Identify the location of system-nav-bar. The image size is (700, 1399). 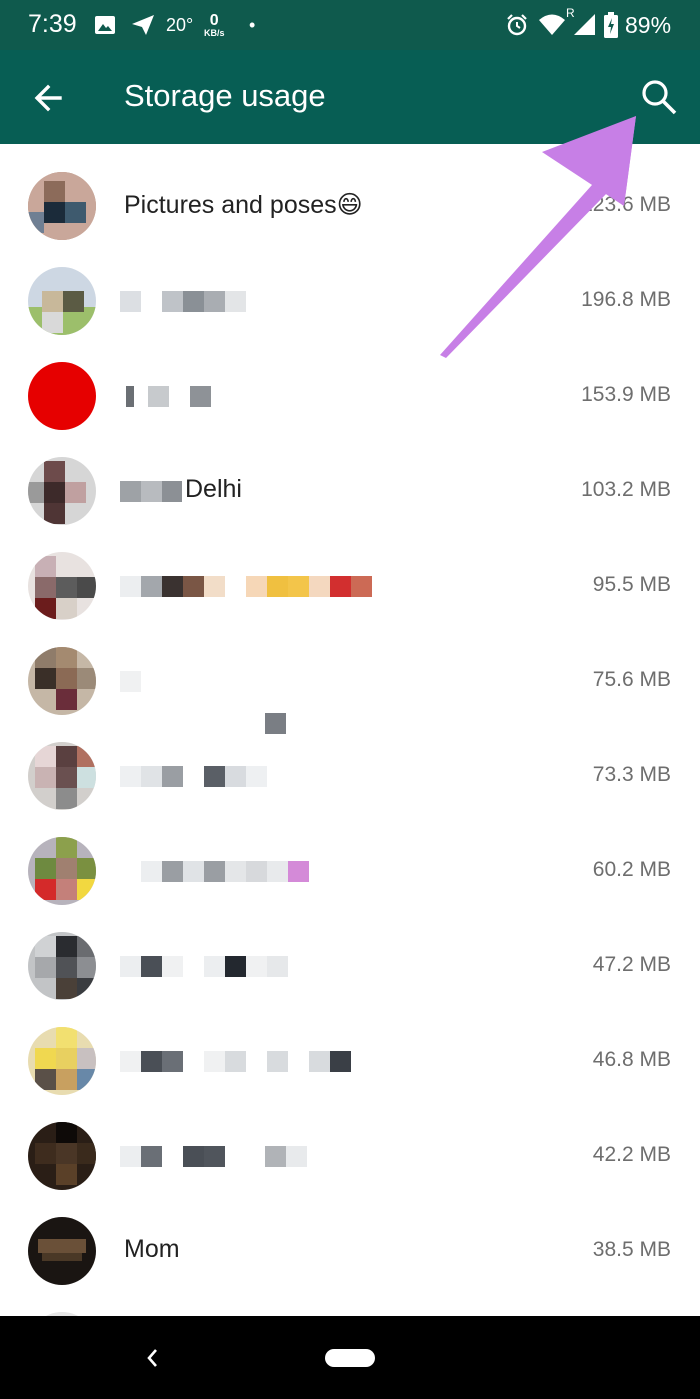
(350, 1357).